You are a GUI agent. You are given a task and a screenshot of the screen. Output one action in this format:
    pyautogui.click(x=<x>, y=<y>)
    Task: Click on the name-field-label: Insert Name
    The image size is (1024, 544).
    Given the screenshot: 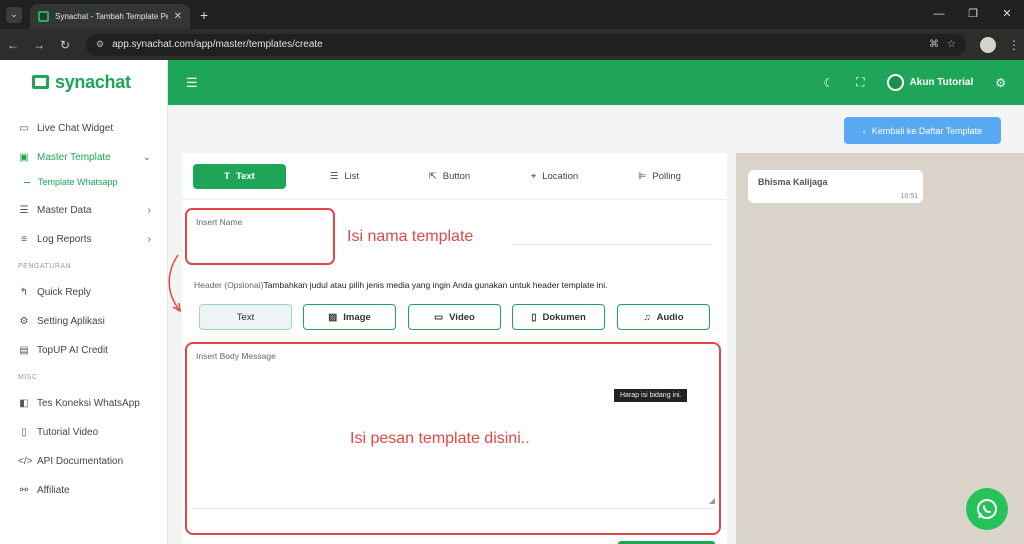 What is the action you would take?
    pyautogui.click(x=219, y=222)
    